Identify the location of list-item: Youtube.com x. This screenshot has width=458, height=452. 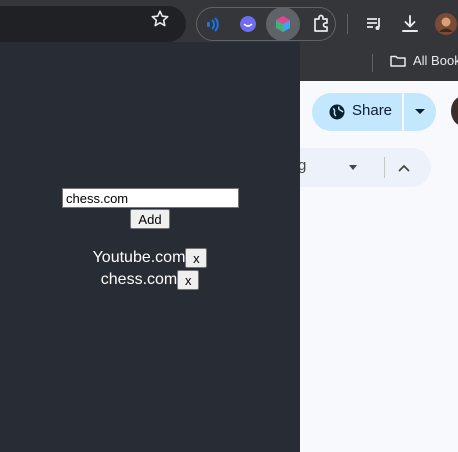
(150, 258).